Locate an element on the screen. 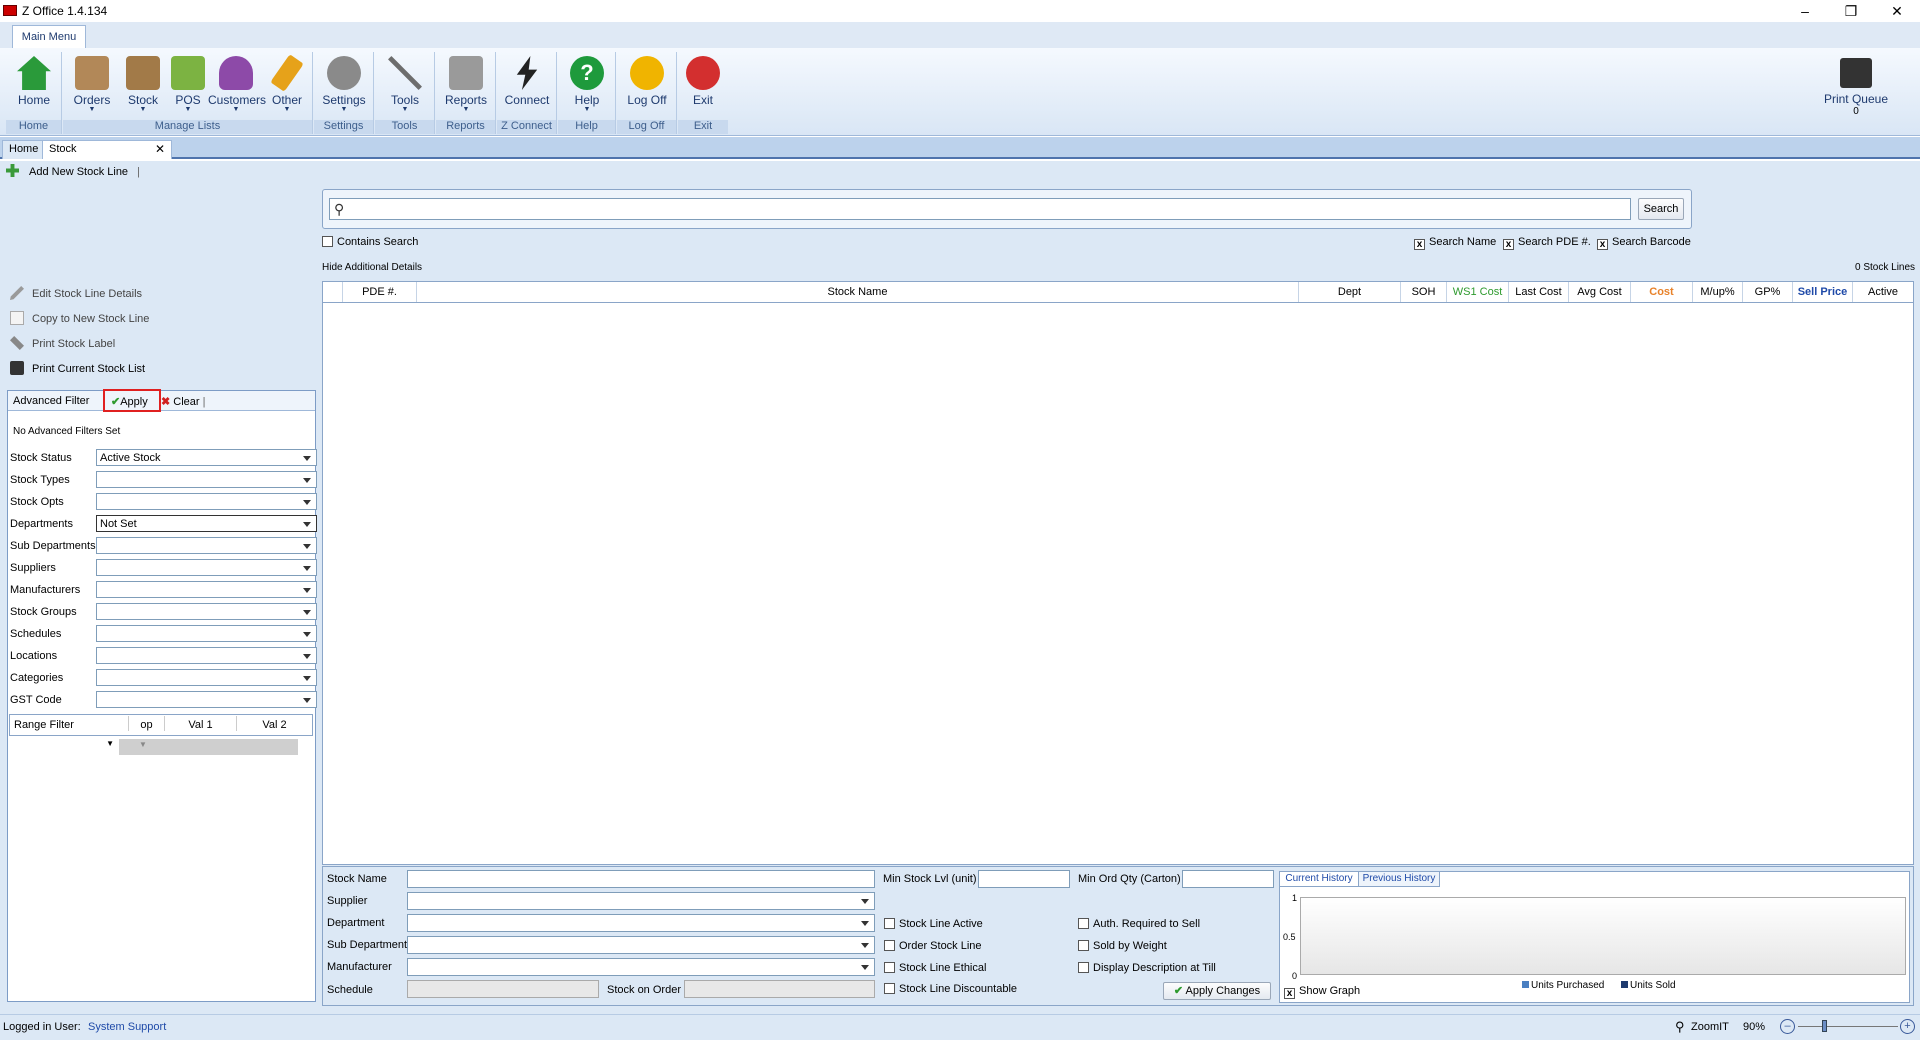 Image resolution: width=1920 pixels, height=1040 pixels. sub-department-select is located at coordinates (641, 945).